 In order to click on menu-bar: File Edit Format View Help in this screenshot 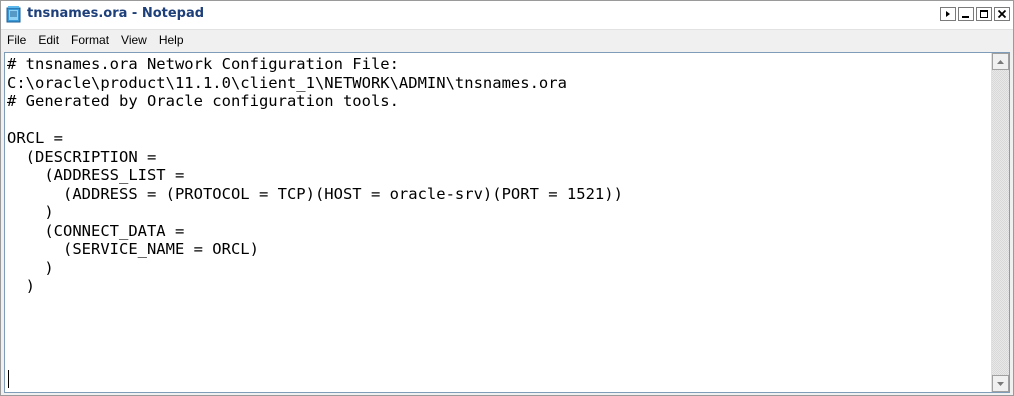, I will do `click(507, 40)`.